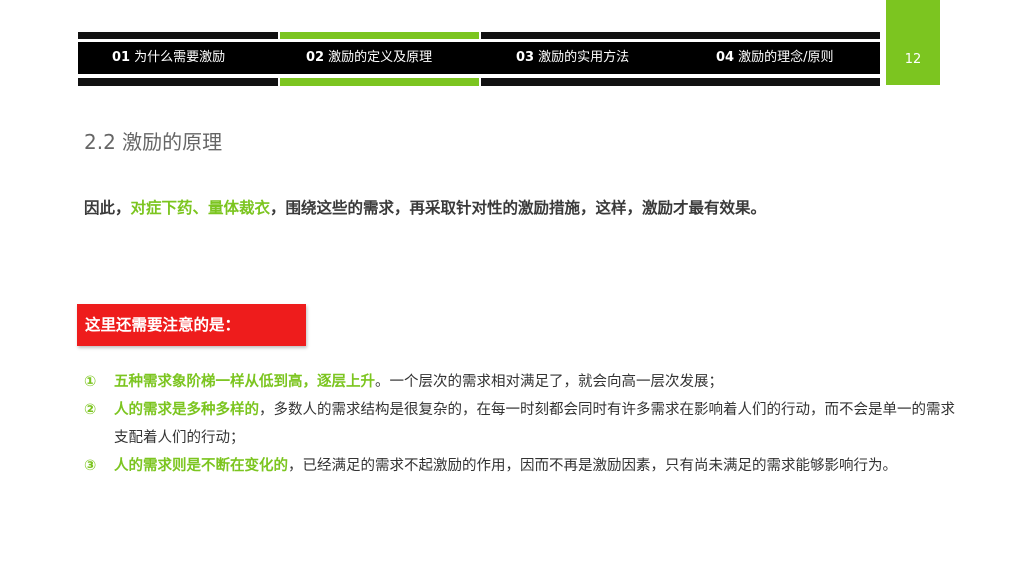 The height and width of the screenshot is (575, 1023). What do you see at coordinates (549, 382) in the screenshot?
I see `point-text: 。一个层次的需求相对满足了，就会向高一层次发展；` at bounding box center [549, 382].